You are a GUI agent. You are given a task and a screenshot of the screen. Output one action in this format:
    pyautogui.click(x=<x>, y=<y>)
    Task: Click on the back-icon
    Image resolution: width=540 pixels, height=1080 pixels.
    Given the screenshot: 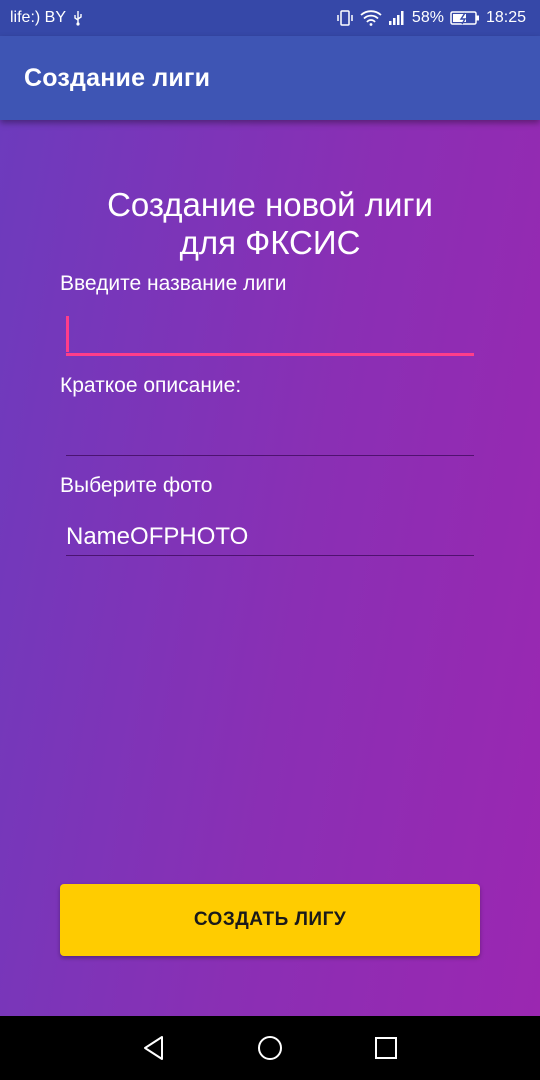 What is the action you would take?
    pyautogui.click(x=154, y=1048)
    